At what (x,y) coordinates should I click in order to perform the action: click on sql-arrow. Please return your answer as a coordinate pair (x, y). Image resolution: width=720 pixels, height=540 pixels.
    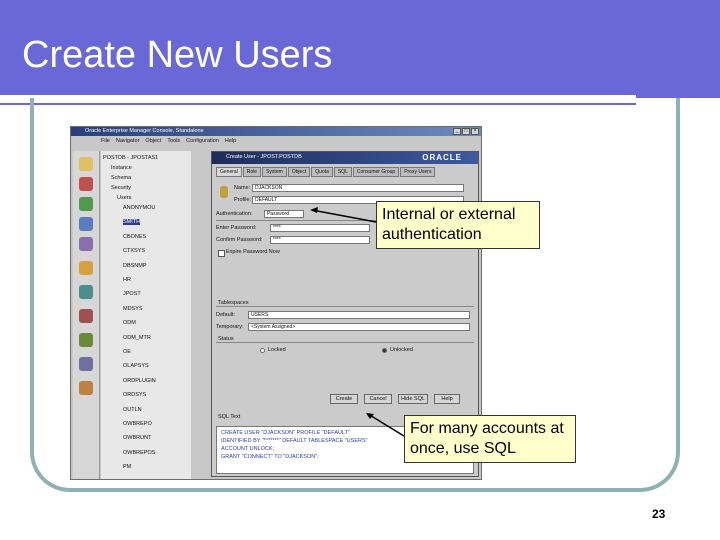
    Looking at the image, I should click on (386, 425).